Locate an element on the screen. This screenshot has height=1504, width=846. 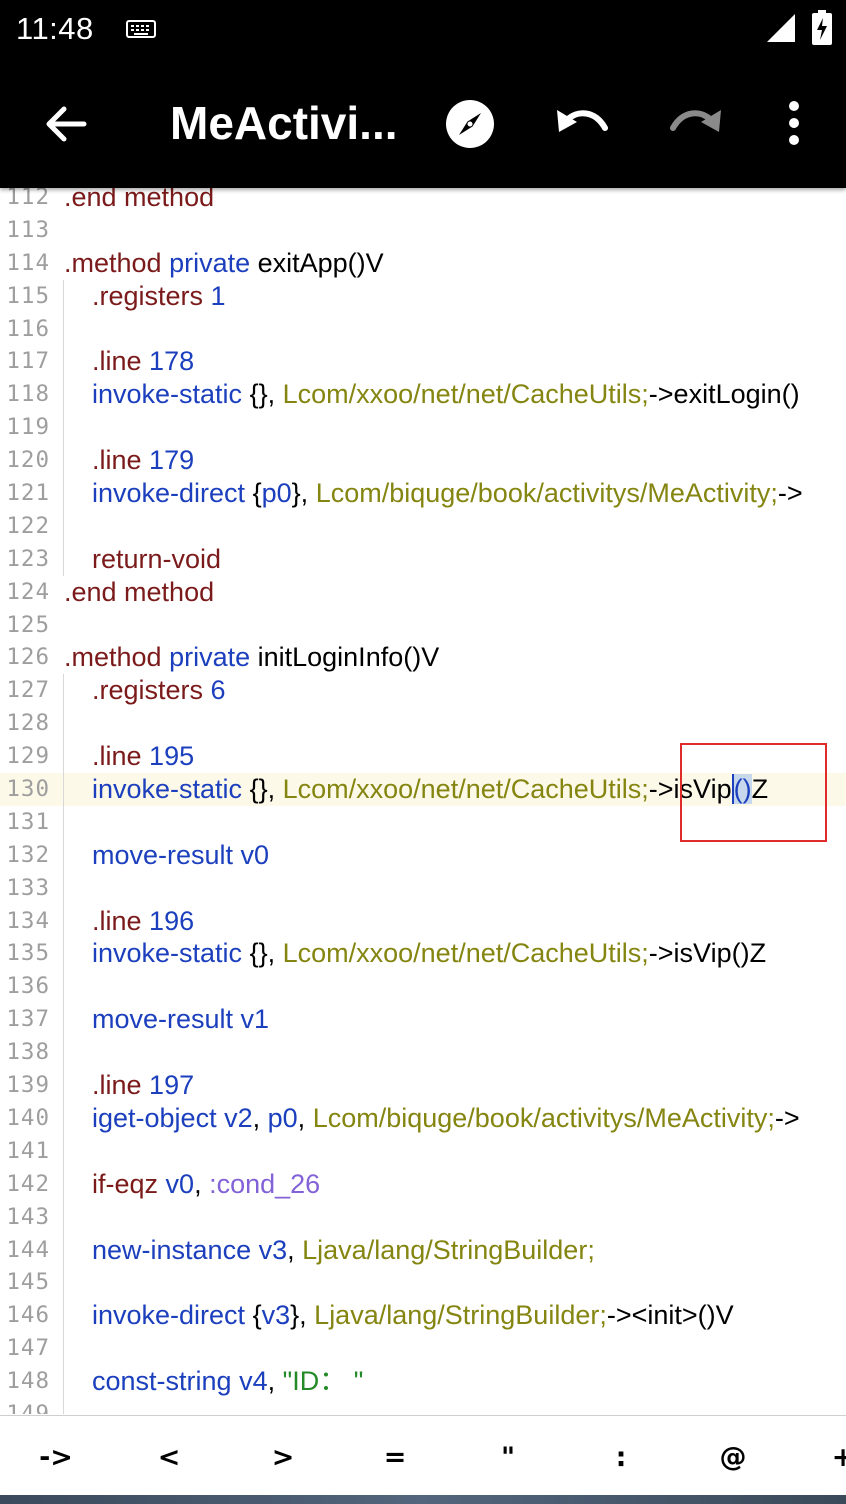
more-vert-icon is located at coordinates (794, 124).